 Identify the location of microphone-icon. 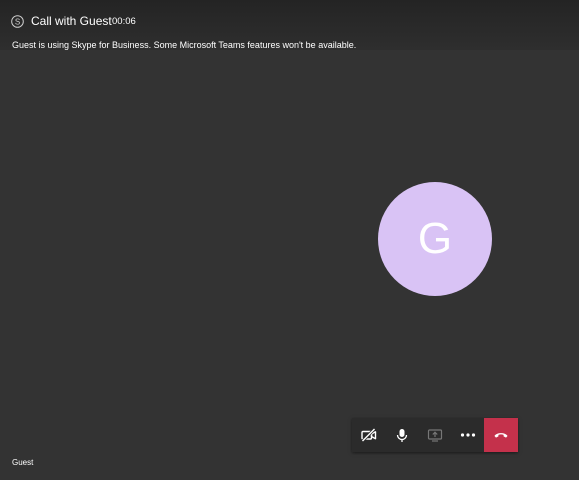
(401, 435).